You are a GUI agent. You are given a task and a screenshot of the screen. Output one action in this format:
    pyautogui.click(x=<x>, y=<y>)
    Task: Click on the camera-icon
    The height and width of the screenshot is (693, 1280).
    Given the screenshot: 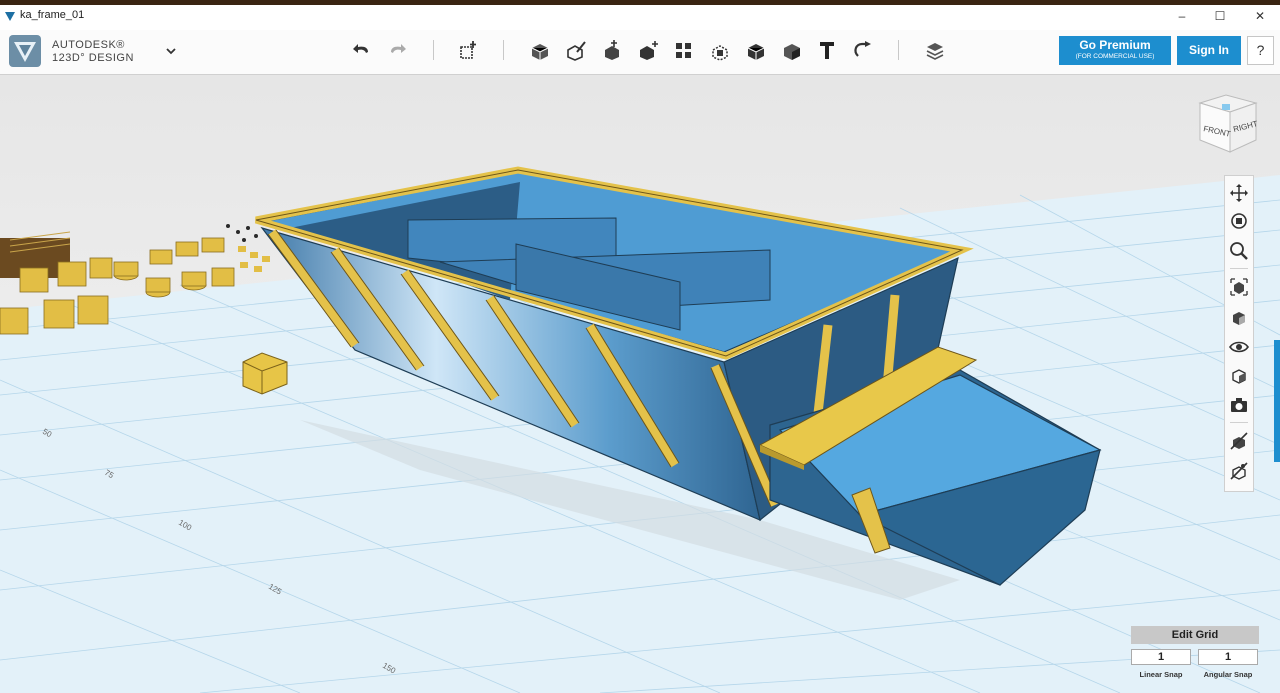 What is the action you would take?
    pyautogui.click(x=1239, y=405)
    